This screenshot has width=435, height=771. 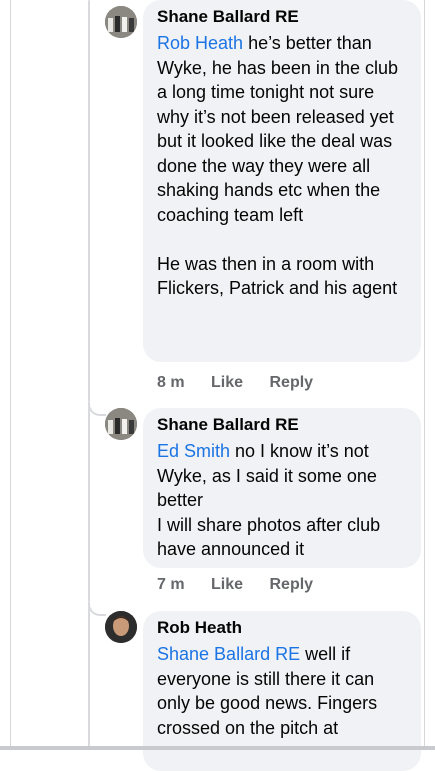 I want to click on frame-border-left, so click(x=10, y=375).